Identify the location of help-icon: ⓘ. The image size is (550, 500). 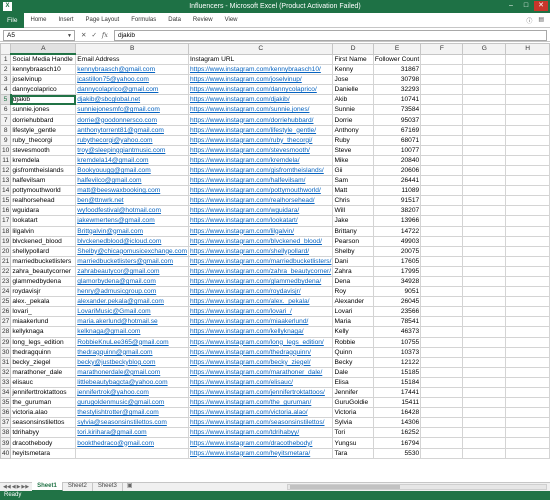
(529, 20).